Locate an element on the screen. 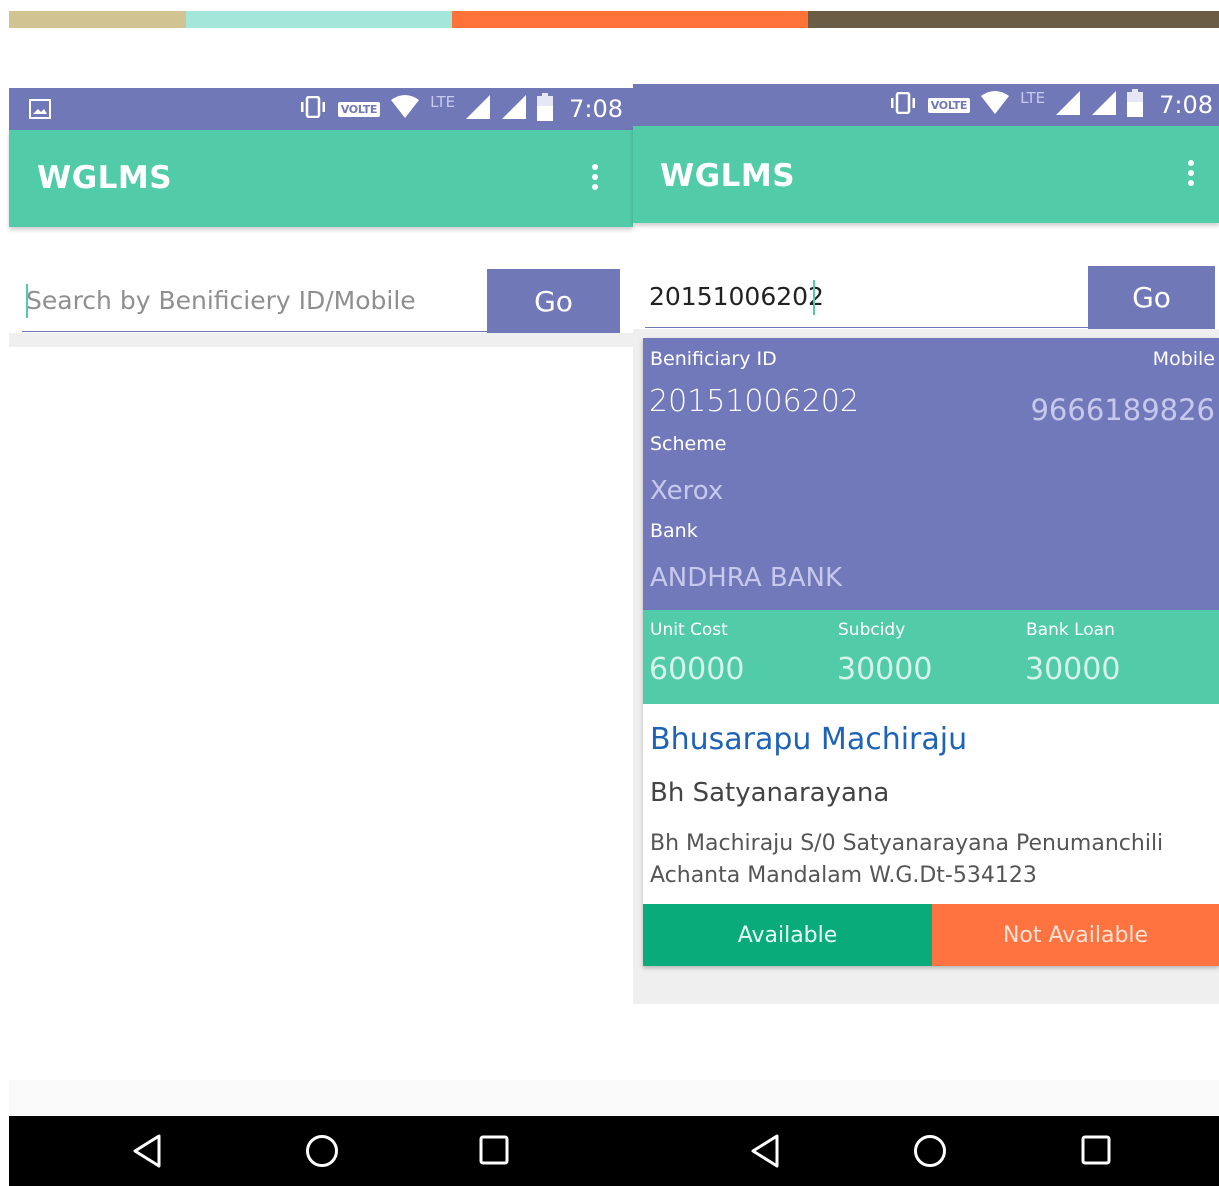 This screenshot has width=1219, height=1186. subsidy-label: Subcidy is located at coordinates (872, 630).